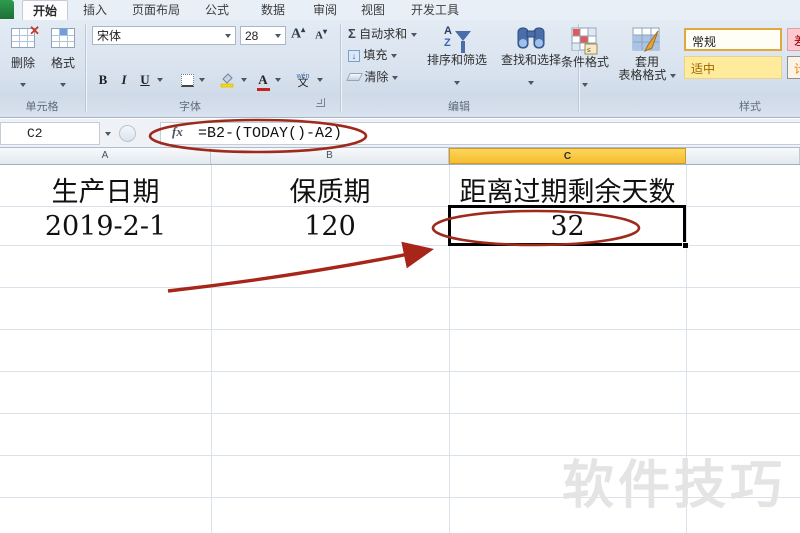  I want to click on tab-formulas: 公式, so click(217, 10).